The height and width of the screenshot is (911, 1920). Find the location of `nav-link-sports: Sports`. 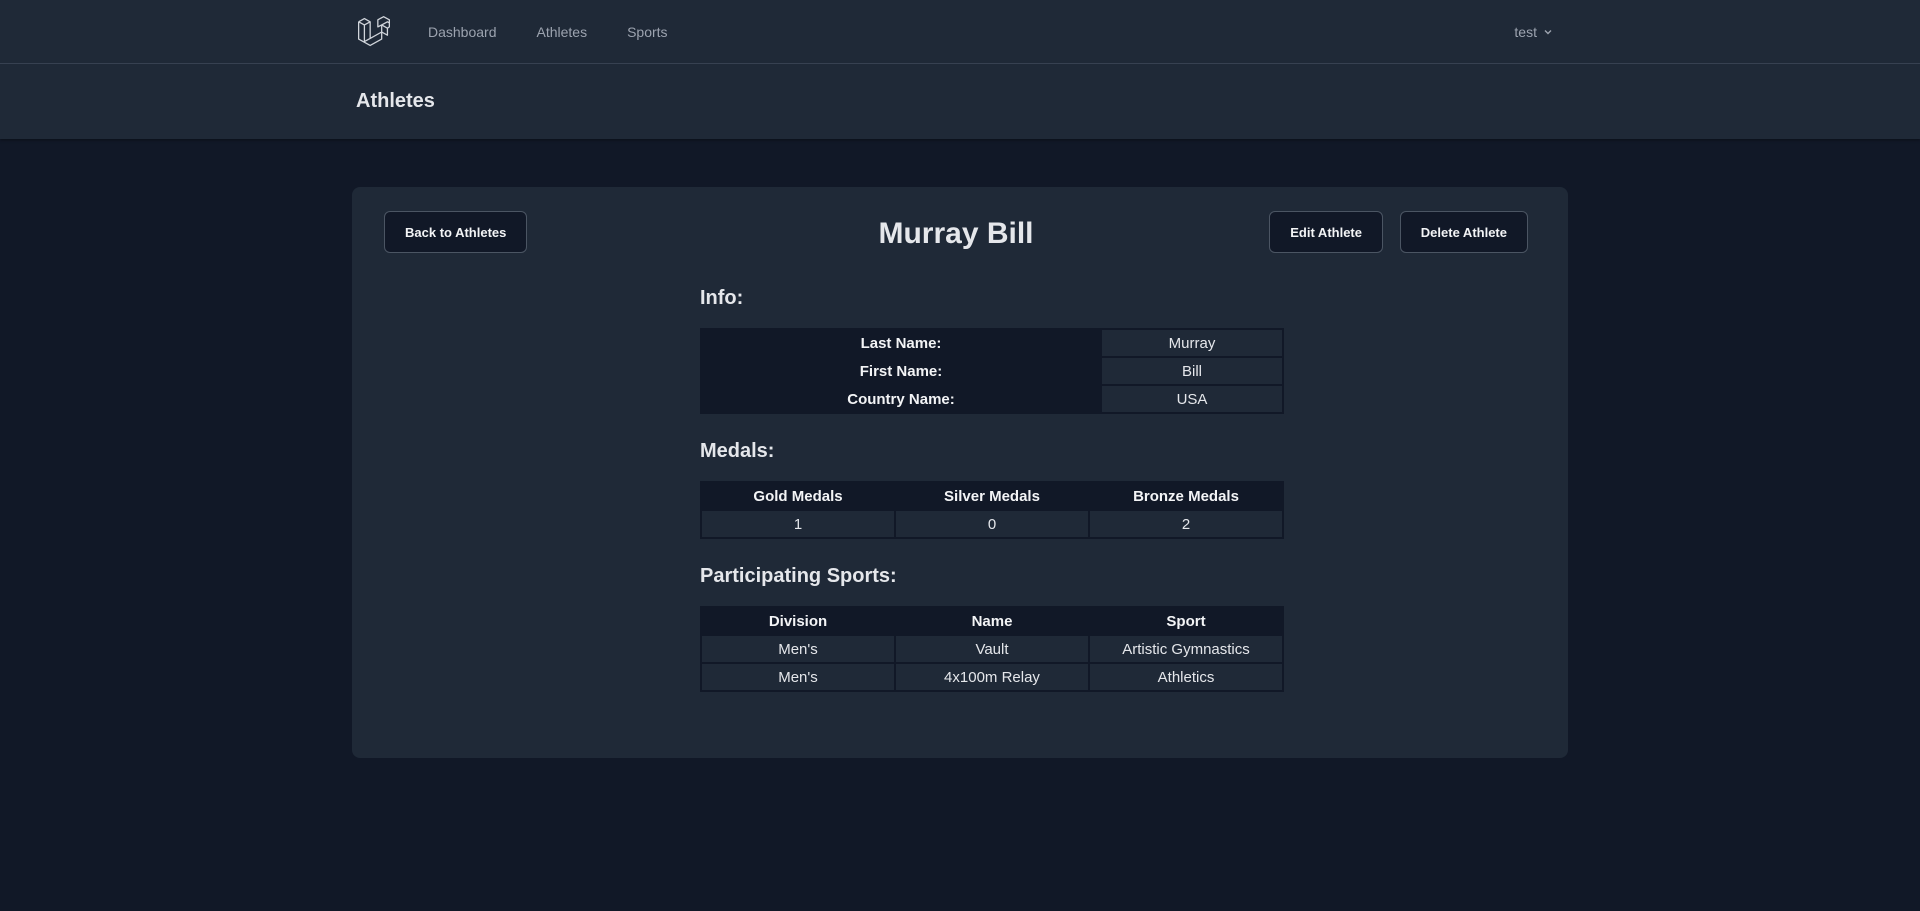

nav-link-sports: Sports is located at coordinates (647, 32).